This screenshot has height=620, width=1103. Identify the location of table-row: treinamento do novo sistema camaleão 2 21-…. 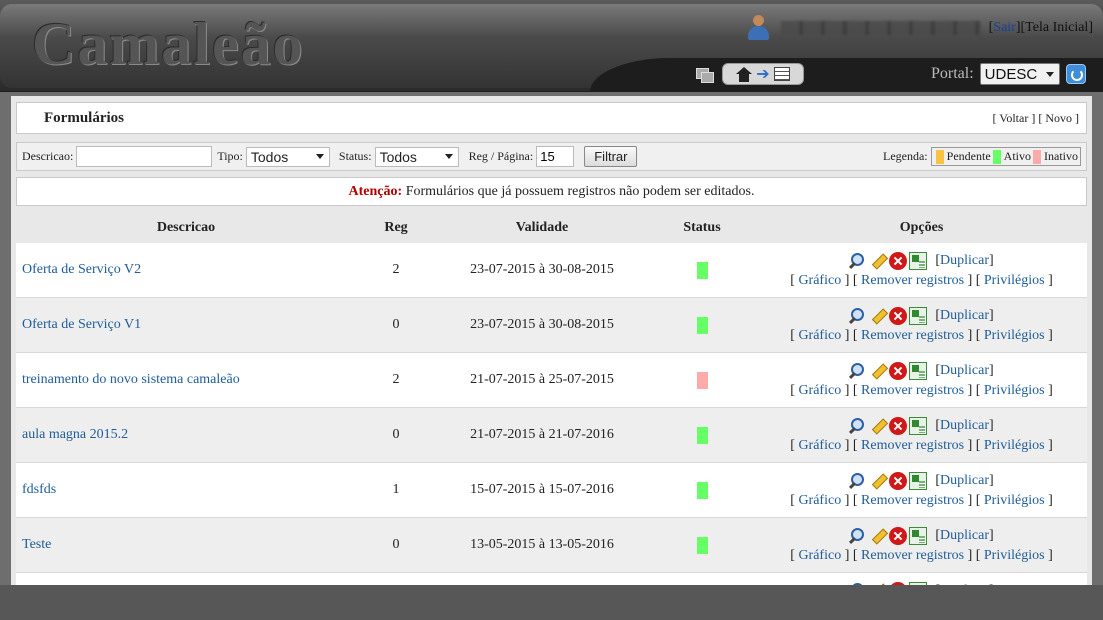
(551, 380).